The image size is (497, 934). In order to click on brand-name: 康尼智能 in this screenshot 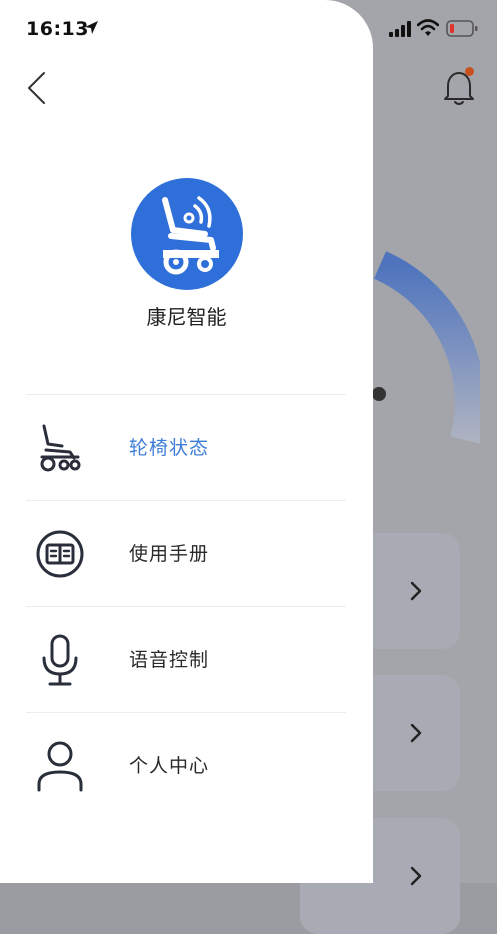, I will do `click(186, 317)`.